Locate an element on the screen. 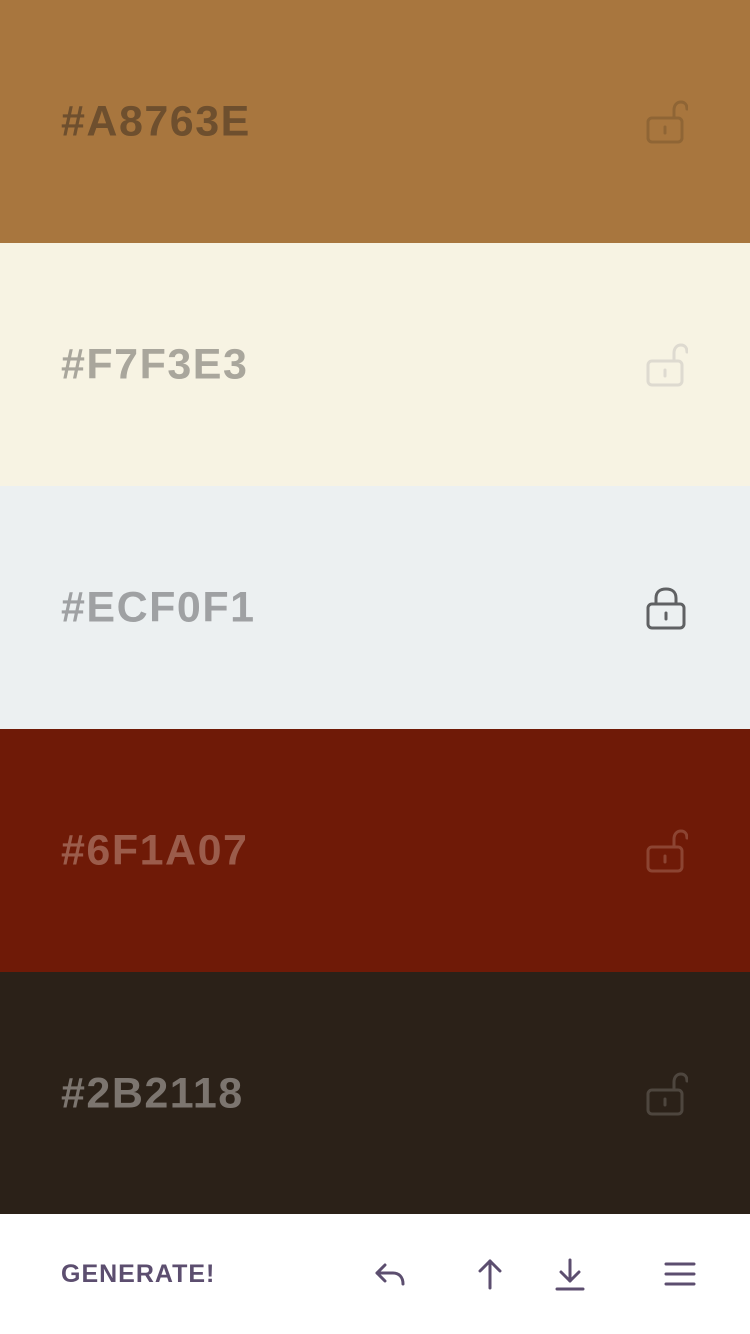 The width and height of the screenshot is (750, 1334). download-icon is located at coordinates (570, 1274).